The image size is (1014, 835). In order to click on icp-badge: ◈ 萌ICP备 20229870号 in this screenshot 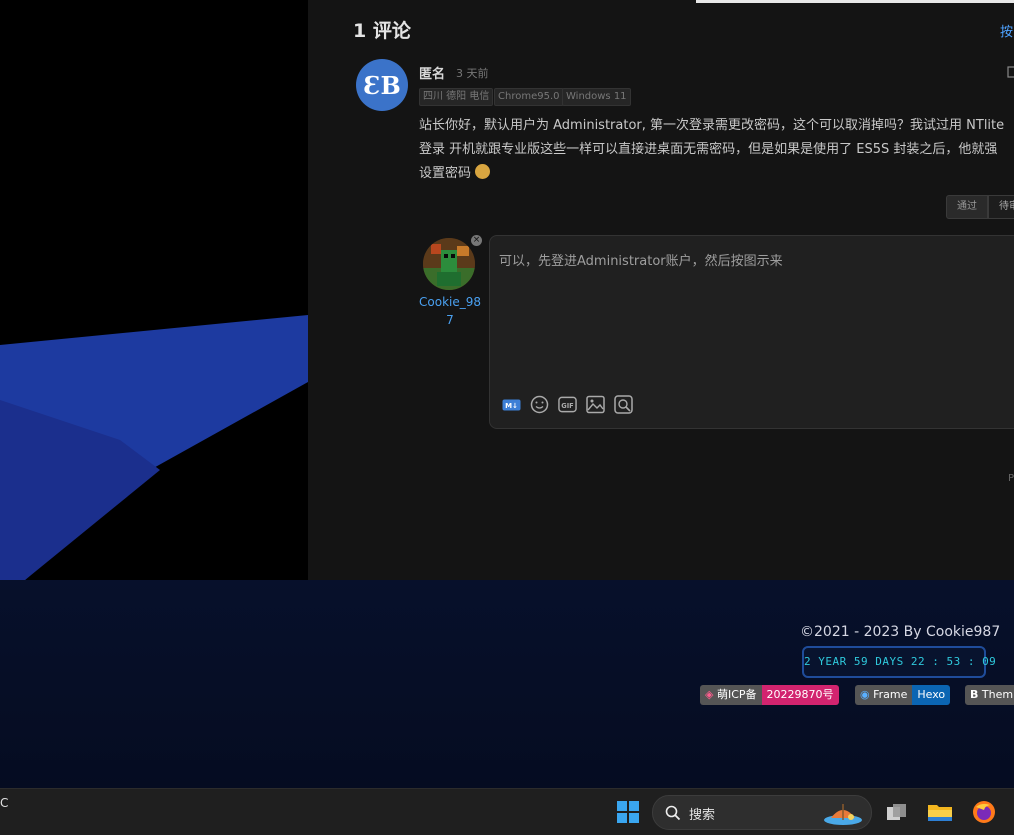, I will do `click(769, 695)`.